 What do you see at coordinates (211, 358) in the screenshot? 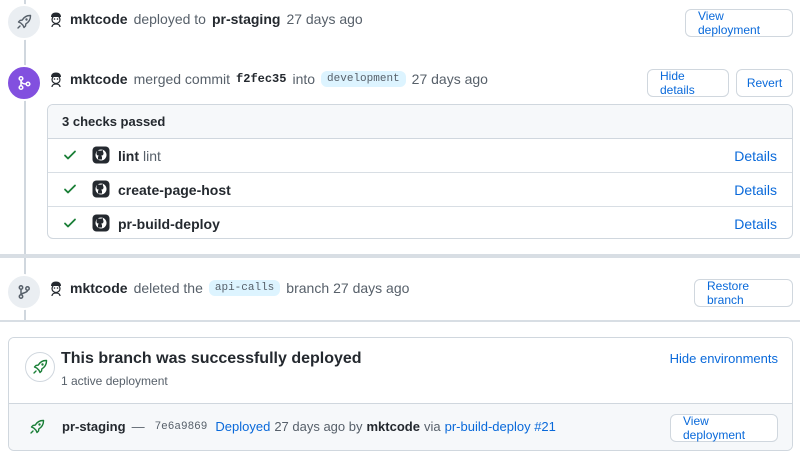
I see `deployment-title: This branch was successfully deployed` at bounding box center [211, 358].